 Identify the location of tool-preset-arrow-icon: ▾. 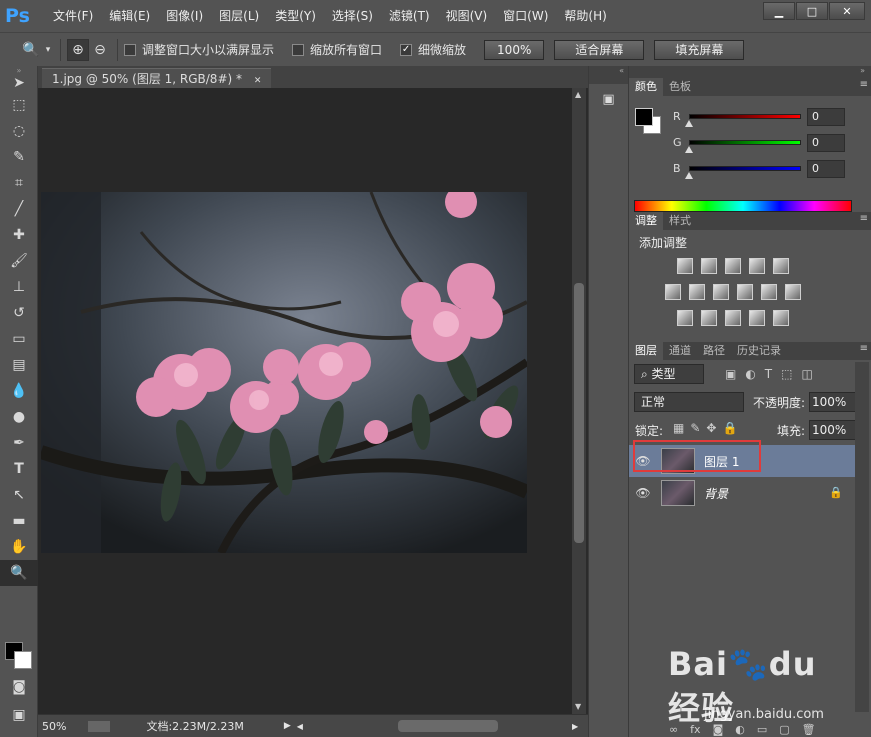
(48, 50).